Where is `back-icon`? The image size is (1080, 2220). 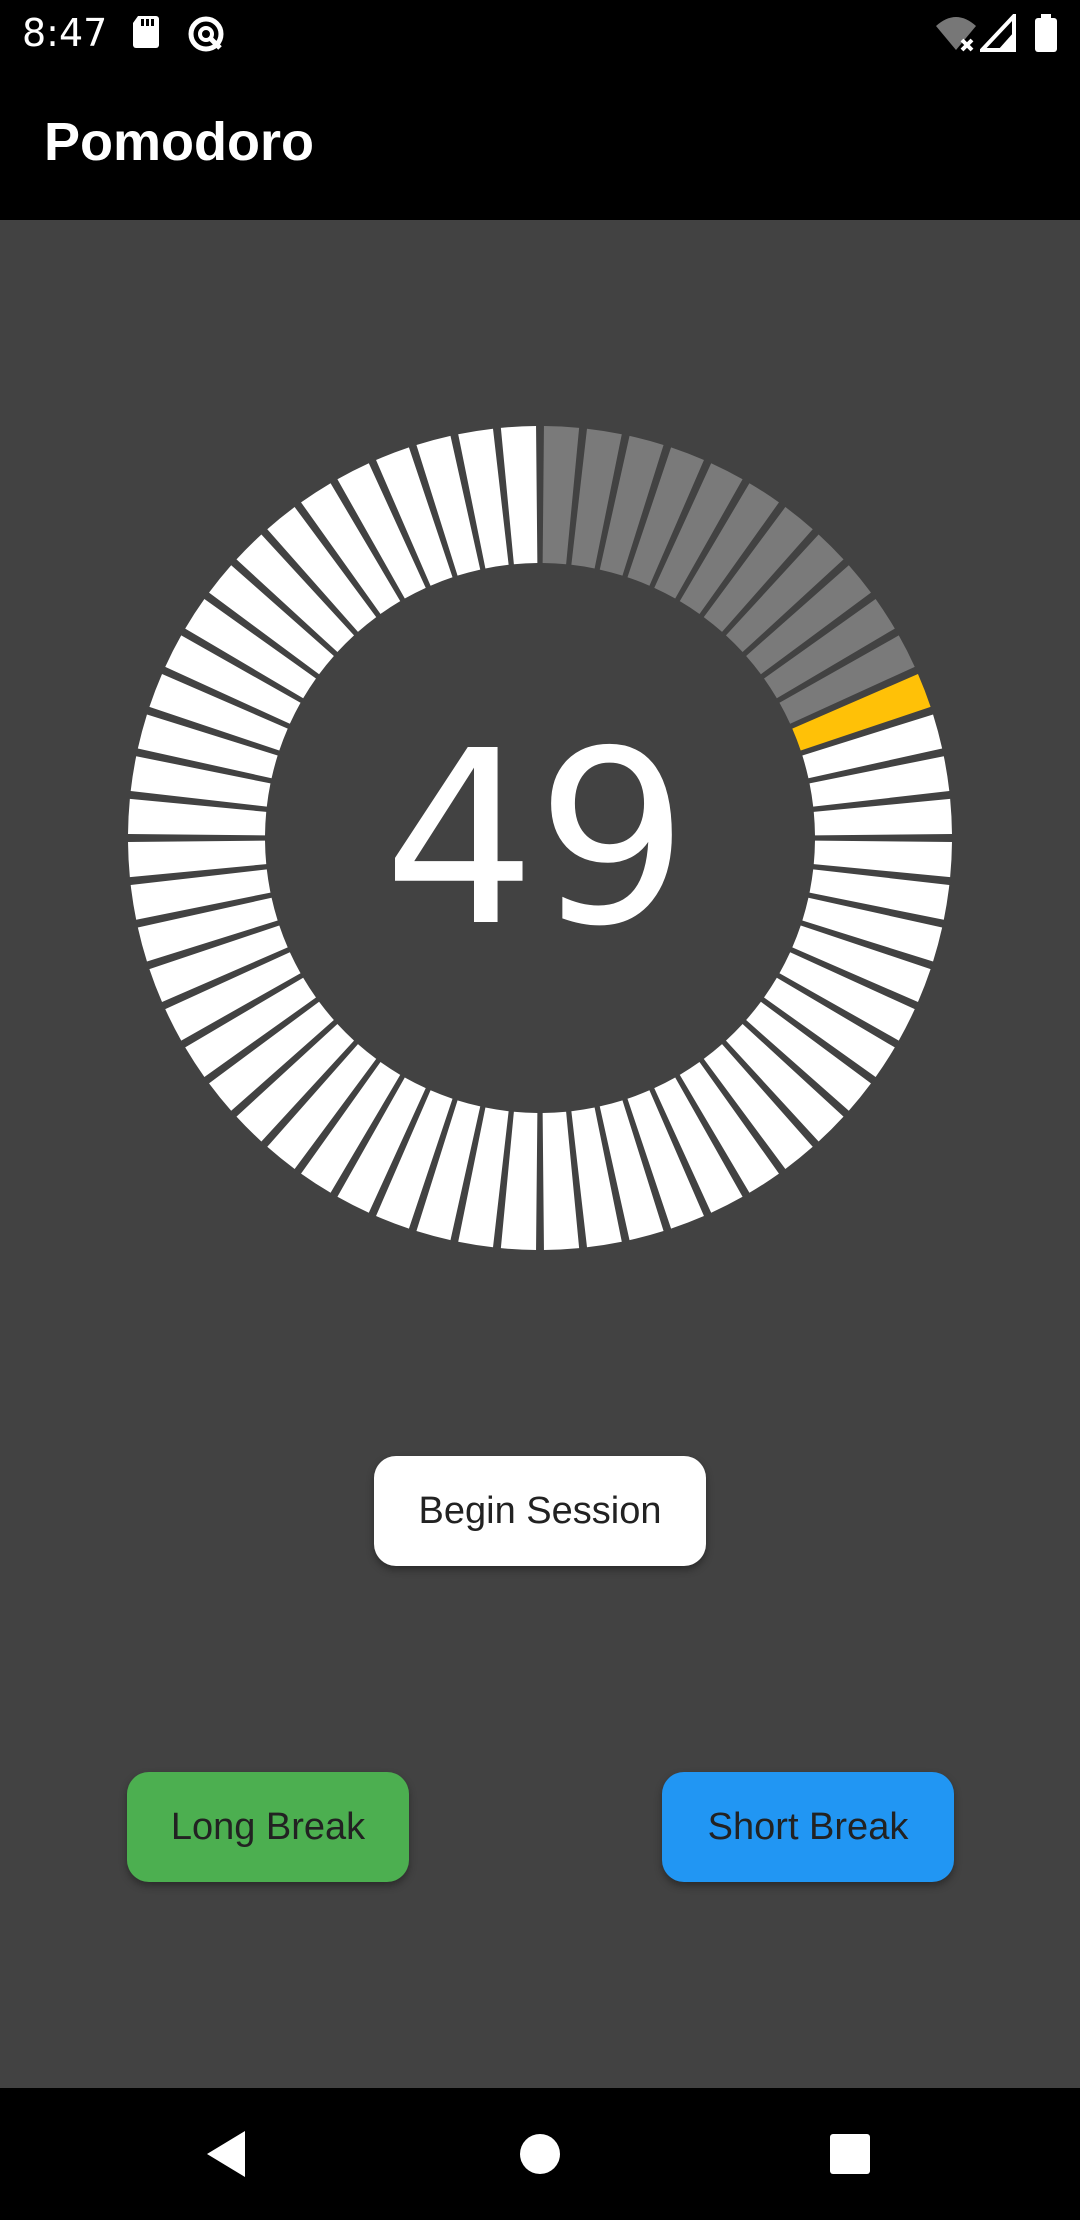
back-icon is located at coordinates (226, 2154).